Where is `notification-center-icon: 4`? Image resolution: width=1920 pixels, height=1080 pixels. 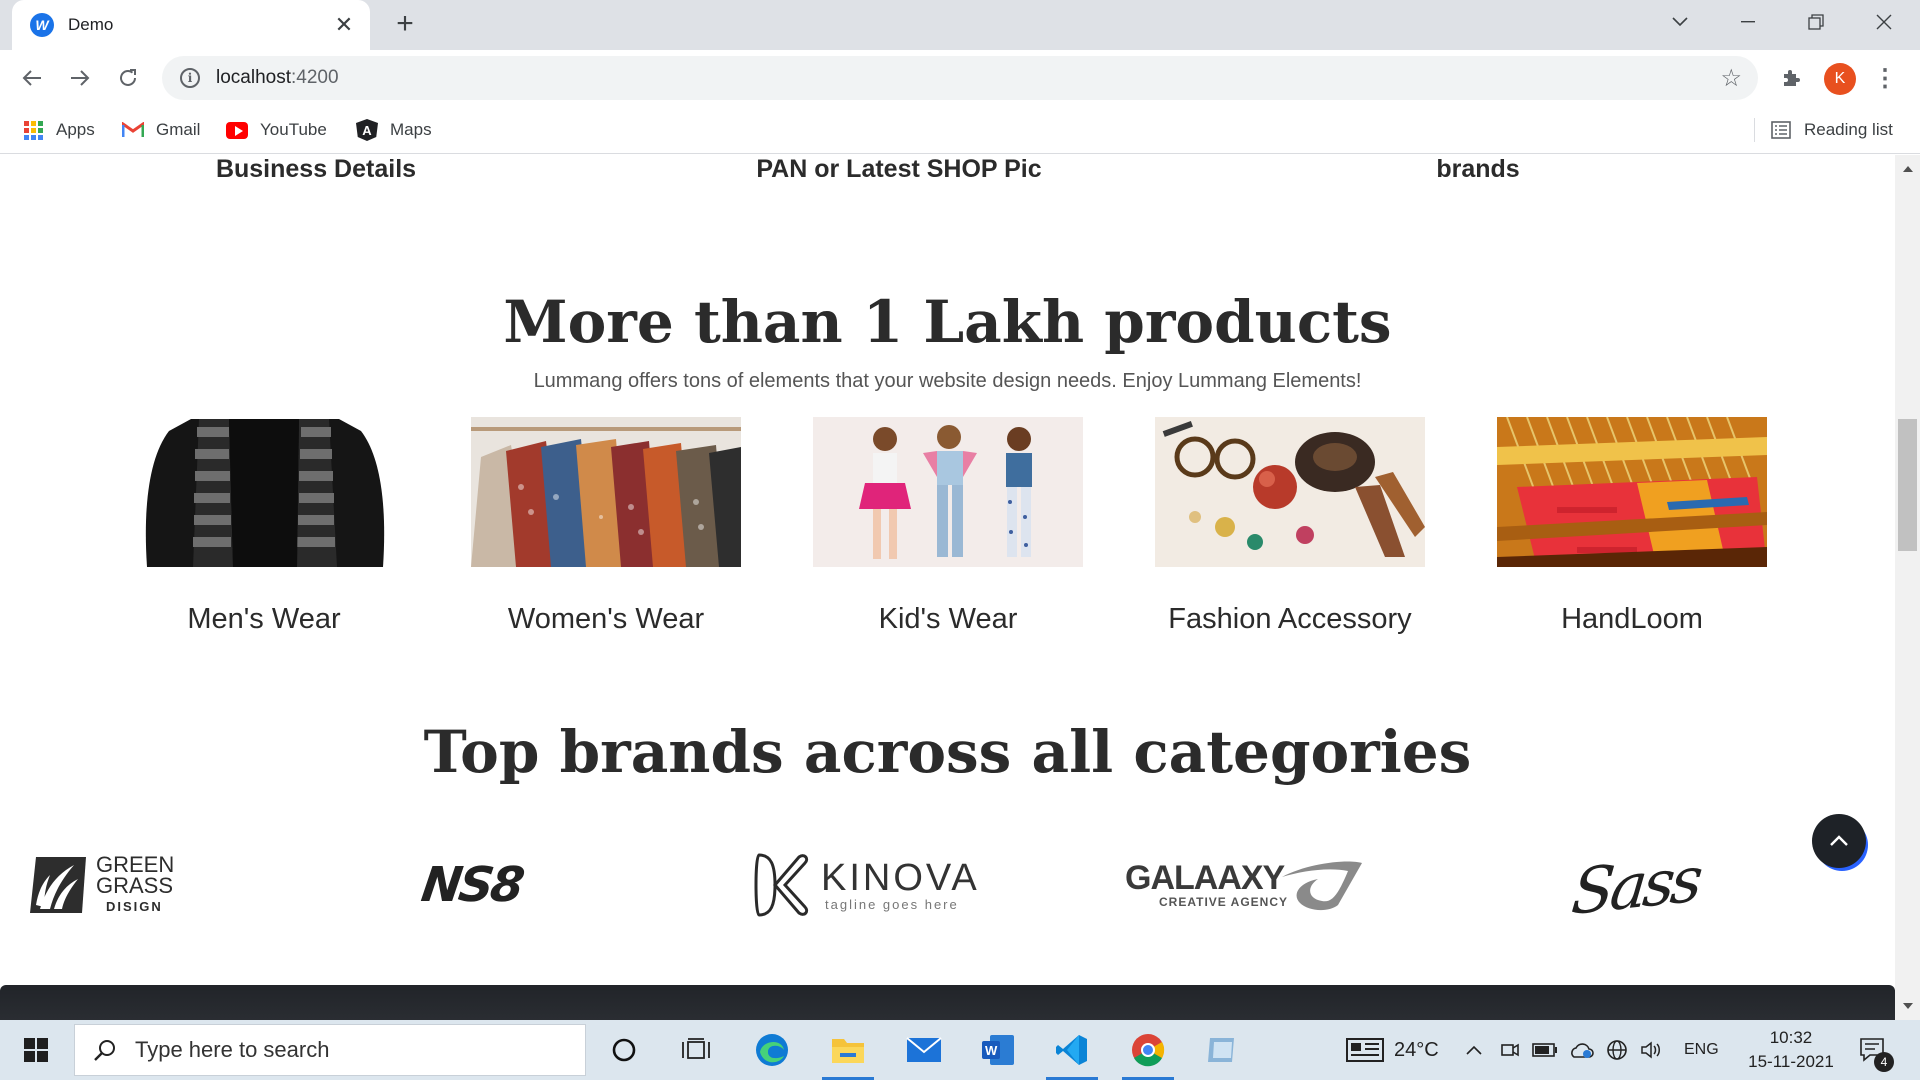 notification-center-icon: 4 is located at coordinates (1876, 1050).